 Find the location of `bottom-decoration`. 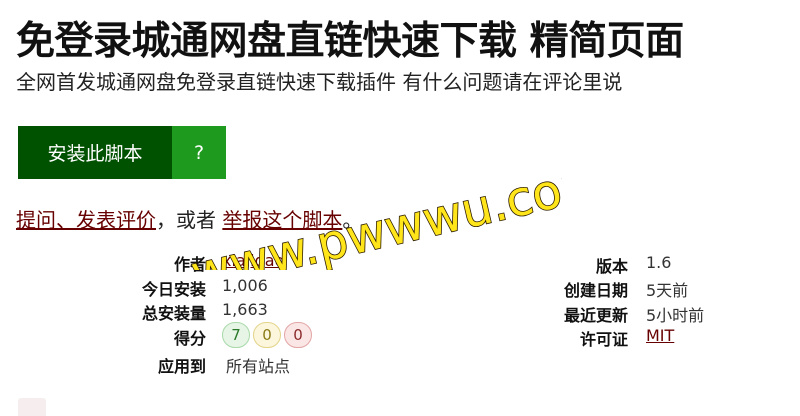

bottom-decoration is located at coordinates (32, 407).